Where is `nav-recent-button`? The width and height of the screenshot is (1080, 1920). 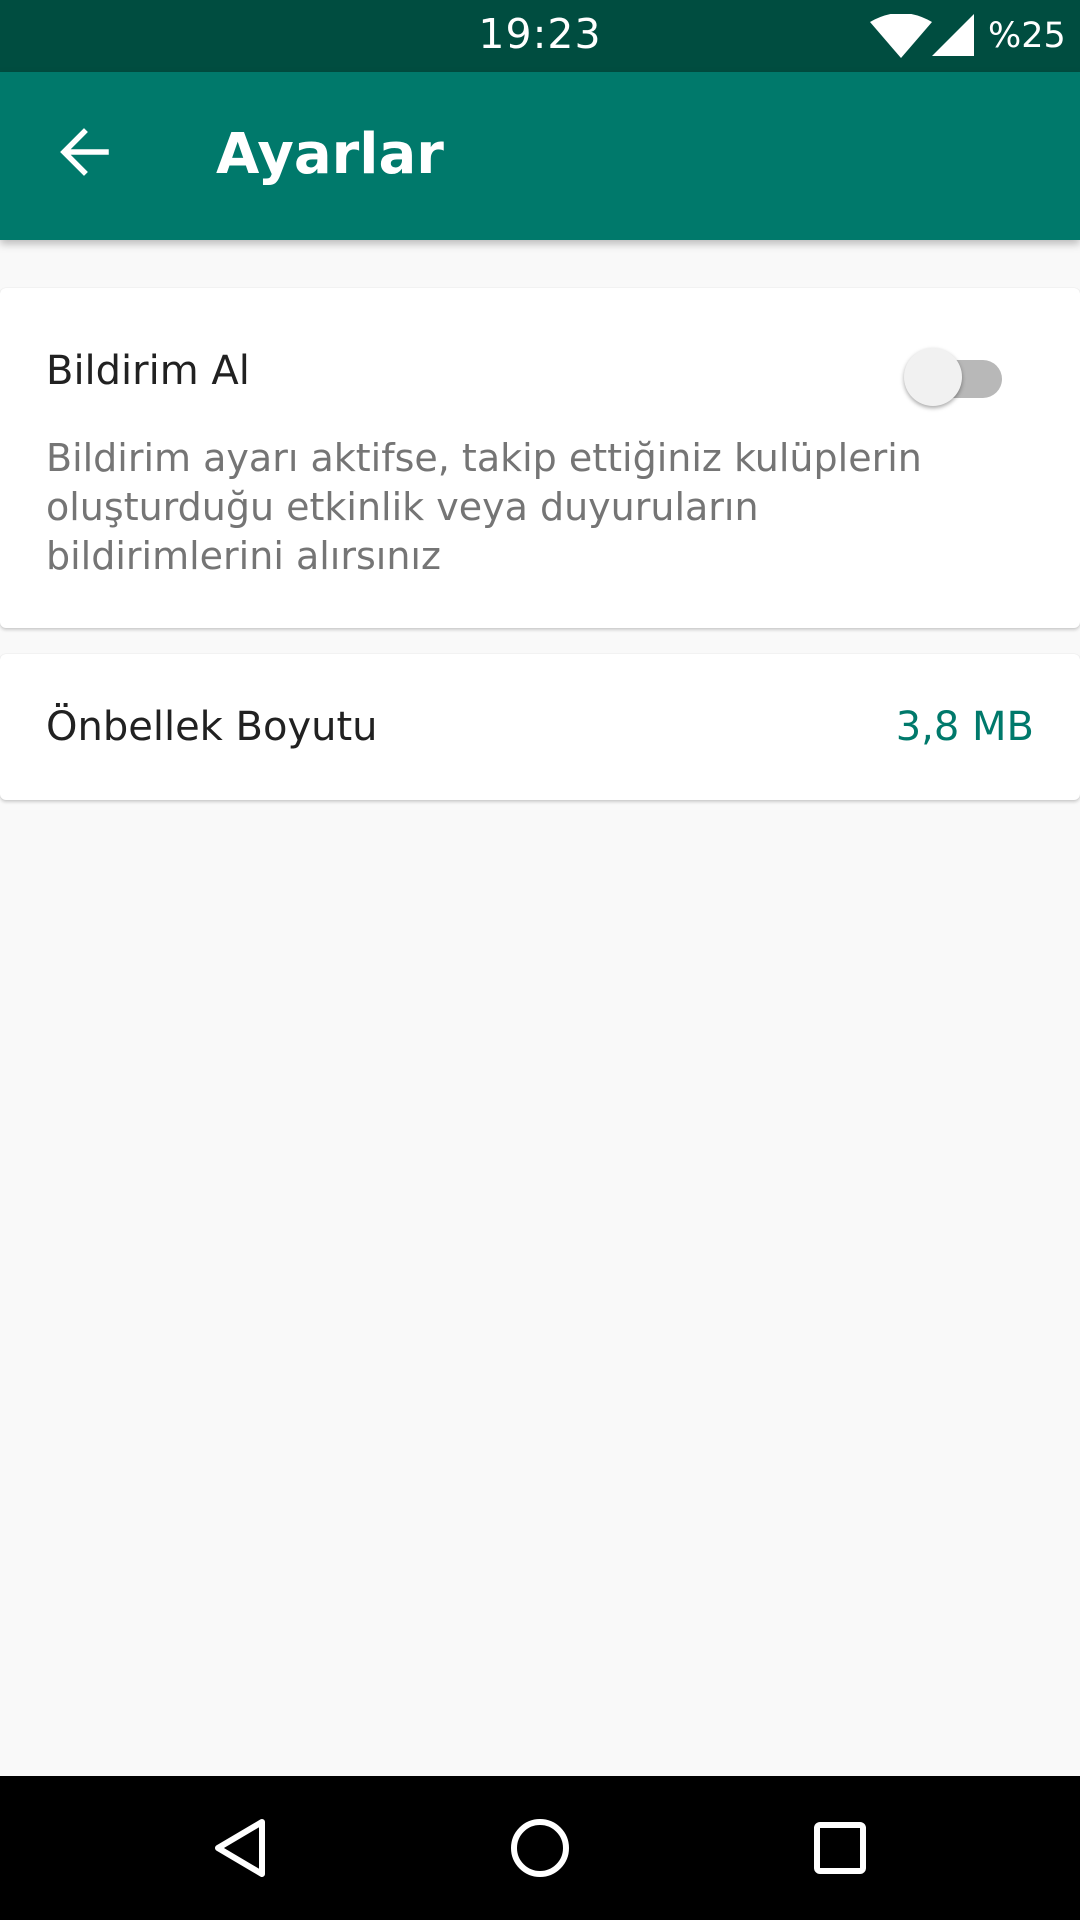
nav-recent-button is located at coordinates (840, 1848).